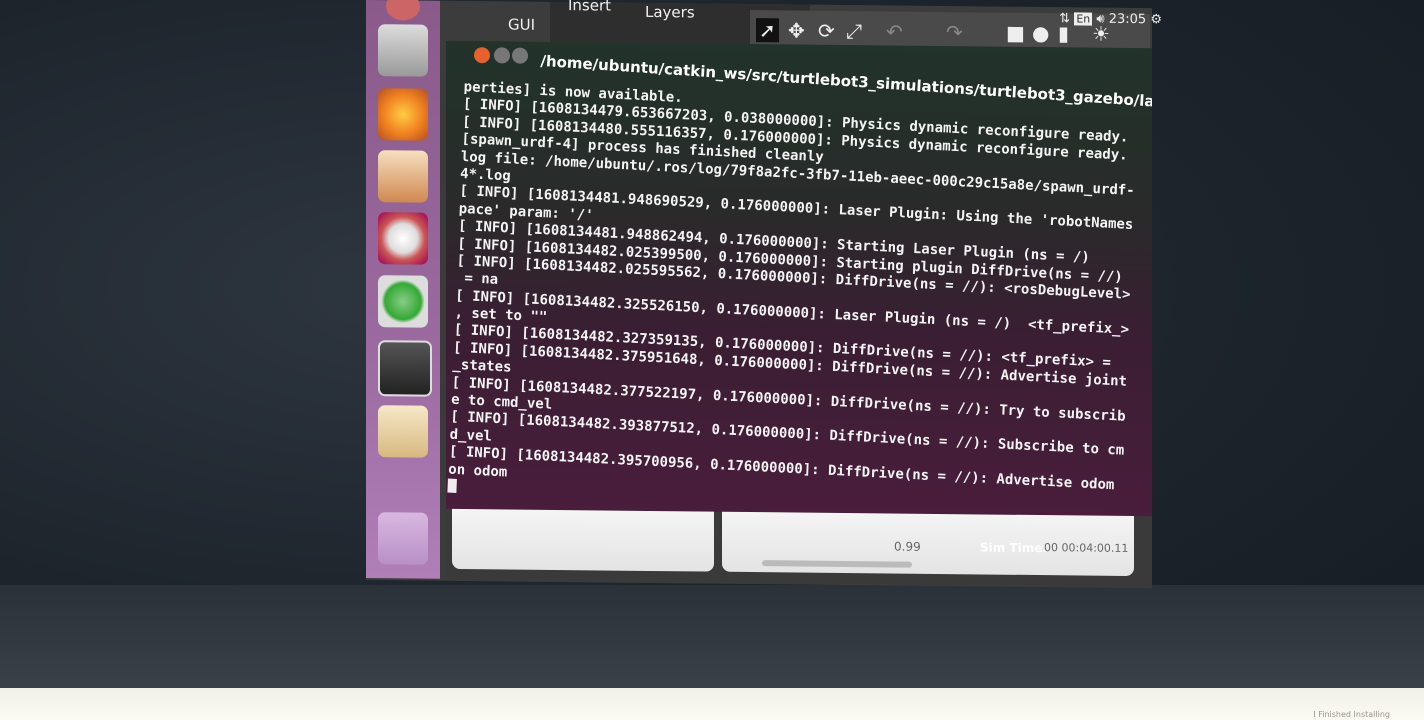 This screenshot has height=720, width=1424. Describe the element at coordinates (502, 55) in the screenshot. I see `minimize-icon` at that location.